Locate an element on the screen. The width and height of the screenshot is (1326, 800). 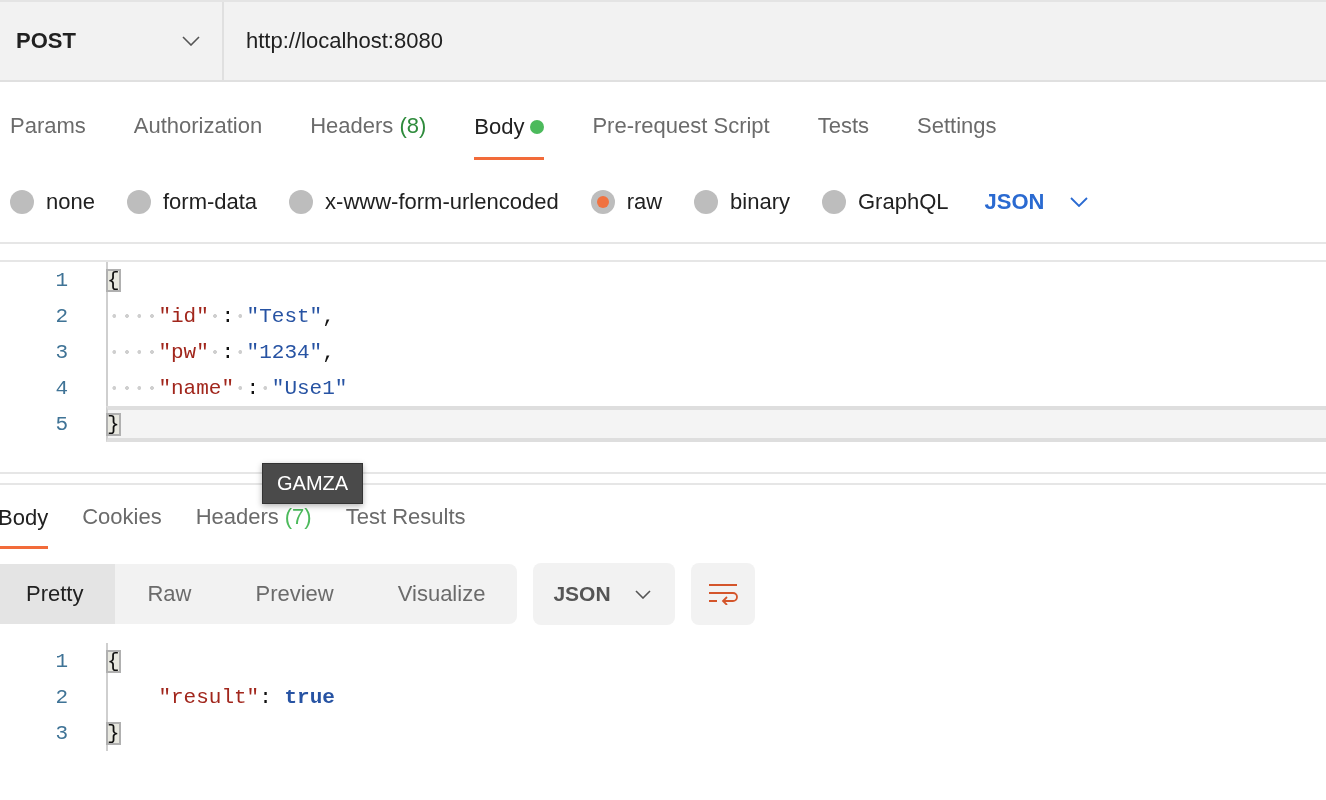
view-mode-tab: Raw is located at coordinates (169, 594).